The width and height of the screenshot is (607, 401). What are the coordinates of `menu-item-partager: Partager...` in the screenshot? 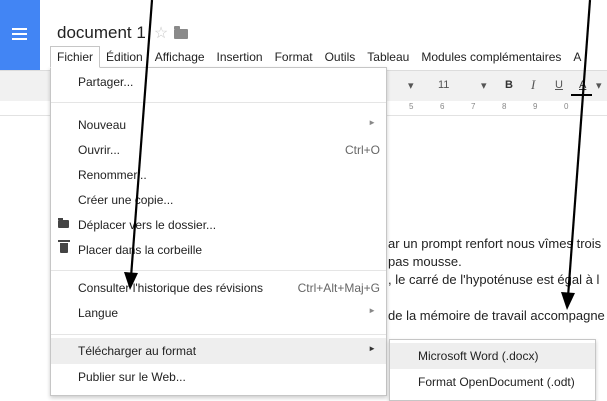 It's located at (218, 82).